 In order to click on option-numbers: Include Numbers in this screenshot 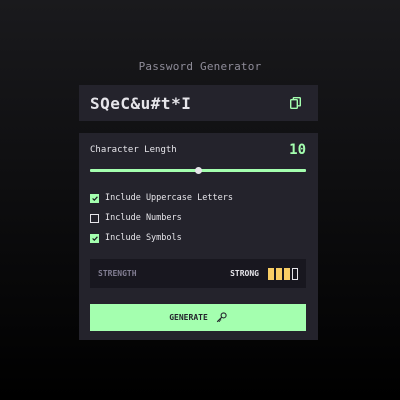, I will do `click(136, 218)`.